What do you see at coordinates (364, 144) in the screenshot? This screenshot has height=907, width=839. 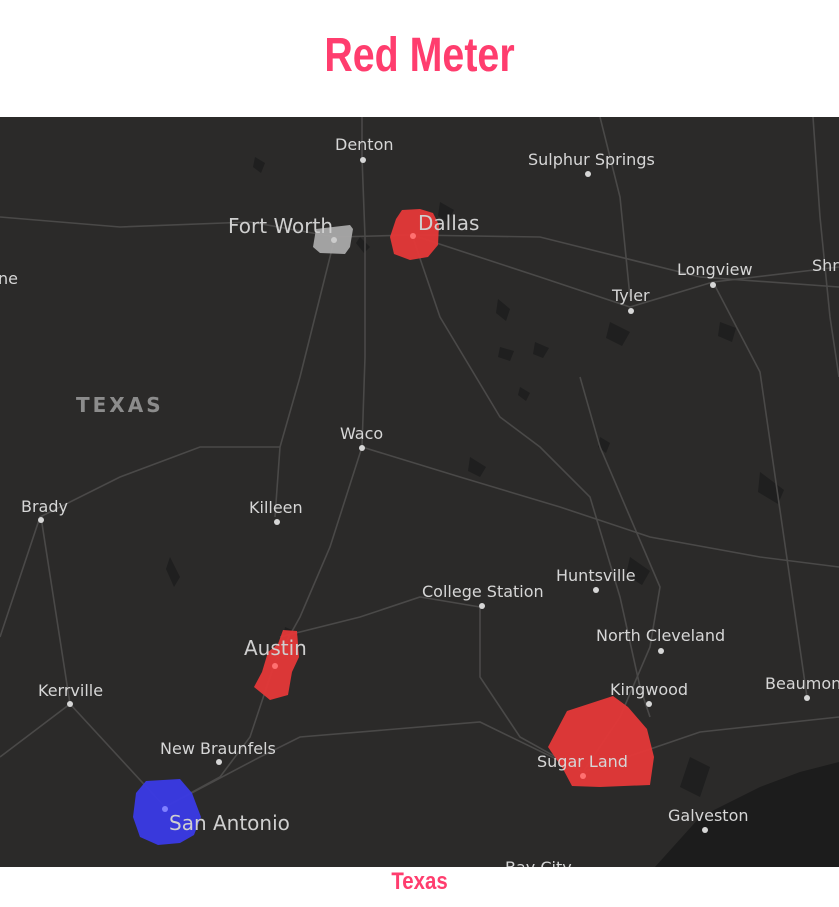 I see `city-denton: Denton` at bounding box center [364, 144].